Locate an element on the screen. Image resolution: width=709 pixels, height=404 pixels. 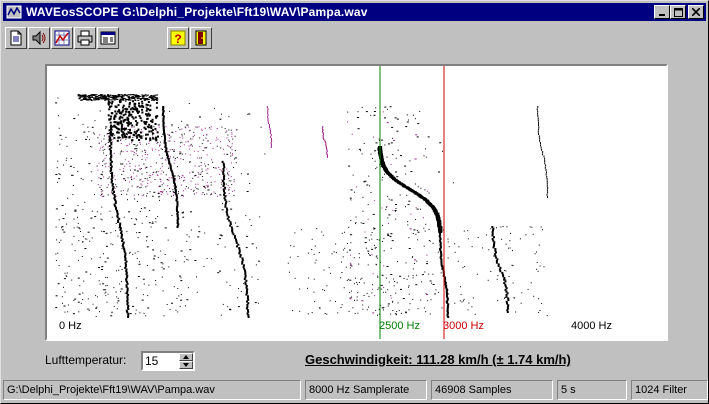
arrow-down-icon is located at coordinates (186, 365).